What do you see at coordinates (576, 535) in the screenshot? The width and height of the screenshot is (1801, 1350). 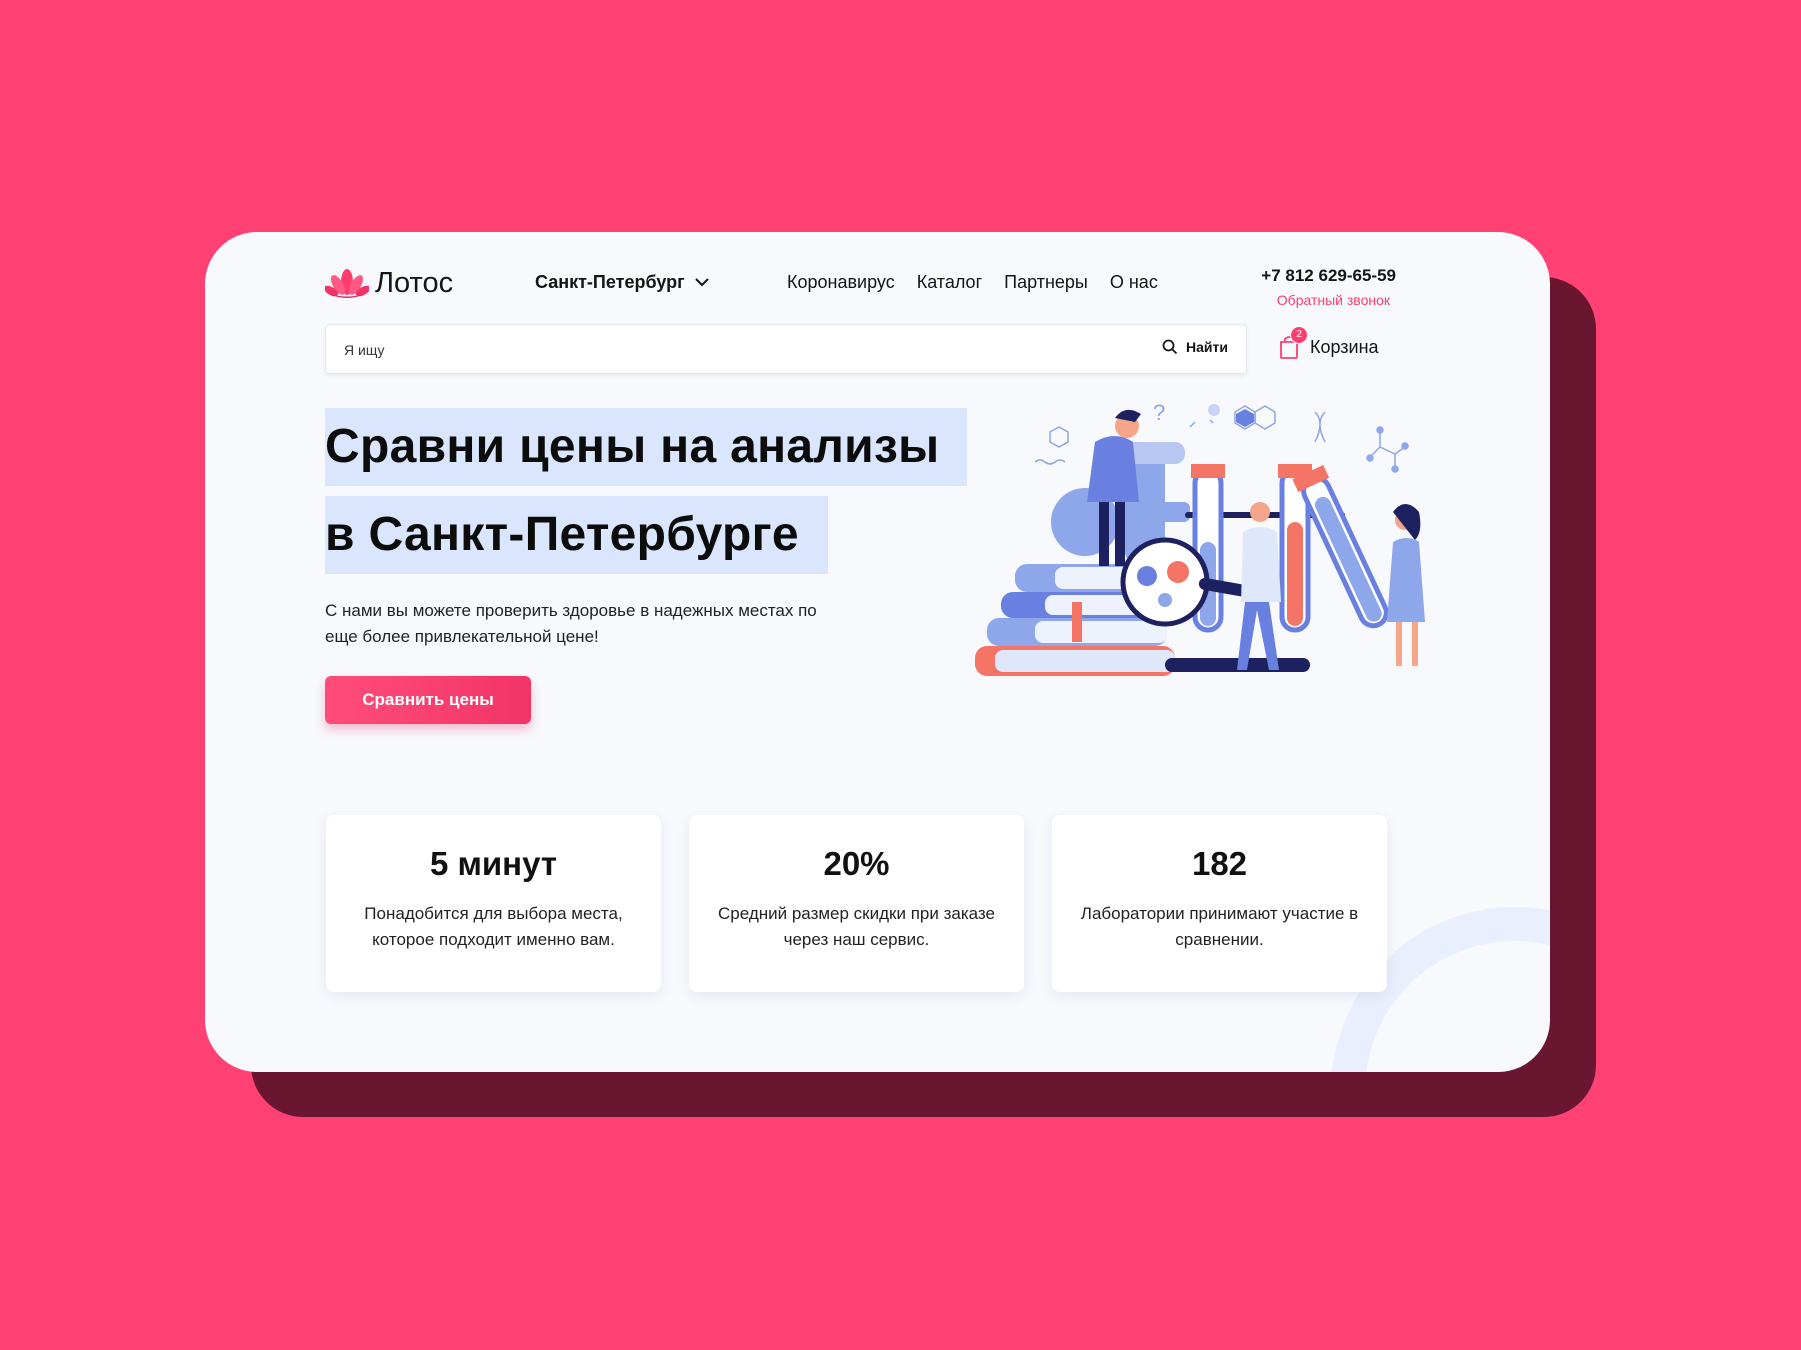 I see `hero-title-line-2: в Санкт-Петербурге` at bounding box center [576, 535].